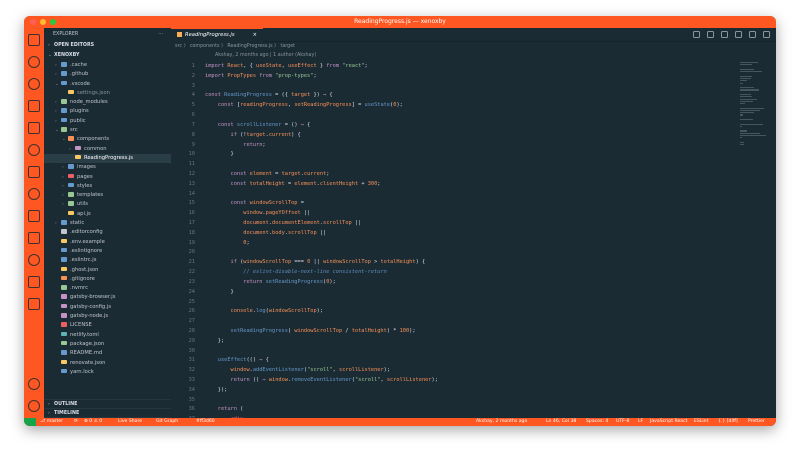 This screenshot has height=458, width=800. I want to click on tree-item: › node_modules, so click(107, 102).